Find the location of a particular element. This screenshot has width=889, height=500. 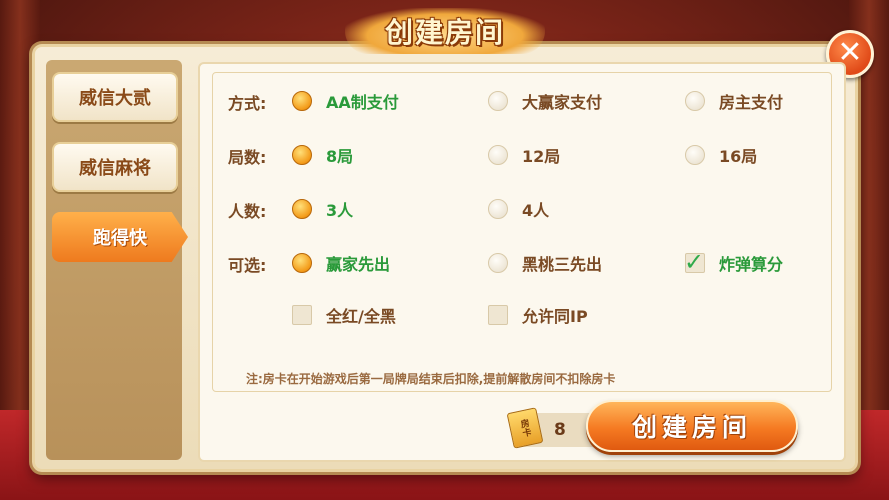

players-label: 人数: is located at coordinates (247, 211).